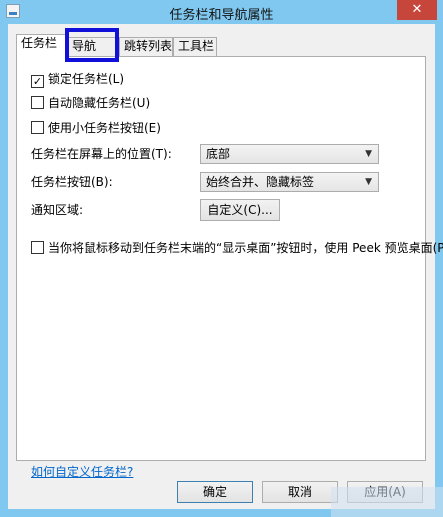  I want to click on notification-area-label: 通知区域:, so click(57, 210).